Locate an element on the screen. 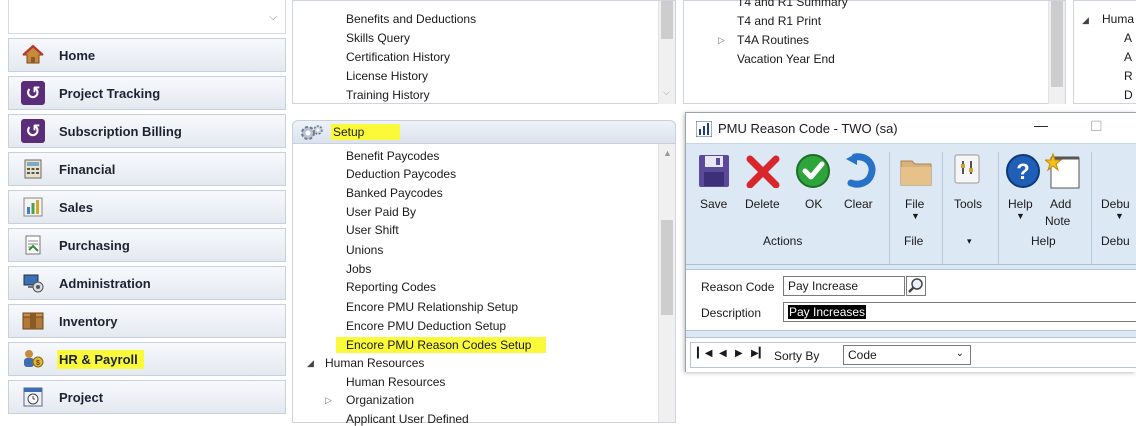  scrollbar: ▲ is located at coordinates (666, 283).